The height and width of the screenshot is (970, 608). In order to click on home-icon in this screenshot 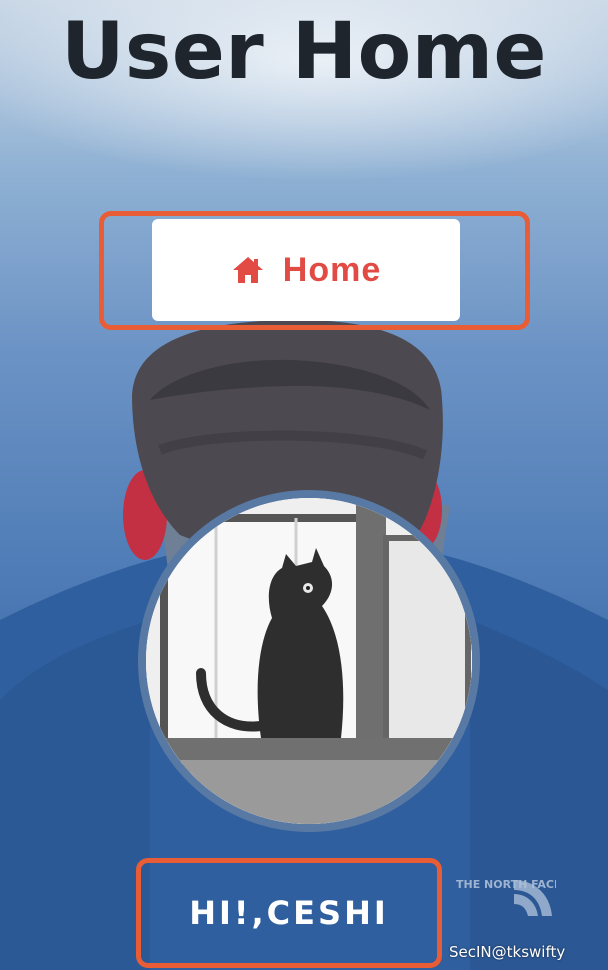, I will do `click(248, 270)`.